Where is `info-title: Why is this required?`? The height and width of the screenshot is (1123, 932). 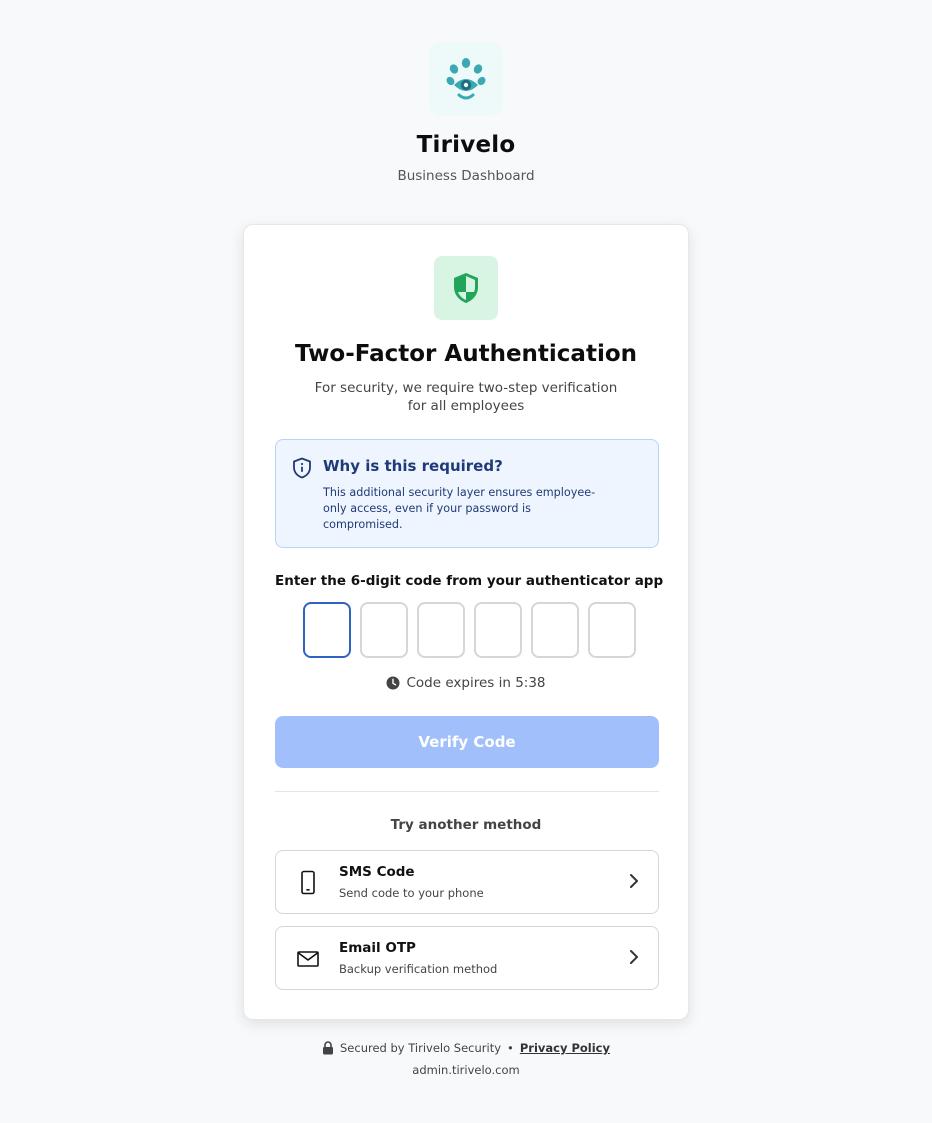
info-title: Why is this required? is located at coordinates (413, 466).